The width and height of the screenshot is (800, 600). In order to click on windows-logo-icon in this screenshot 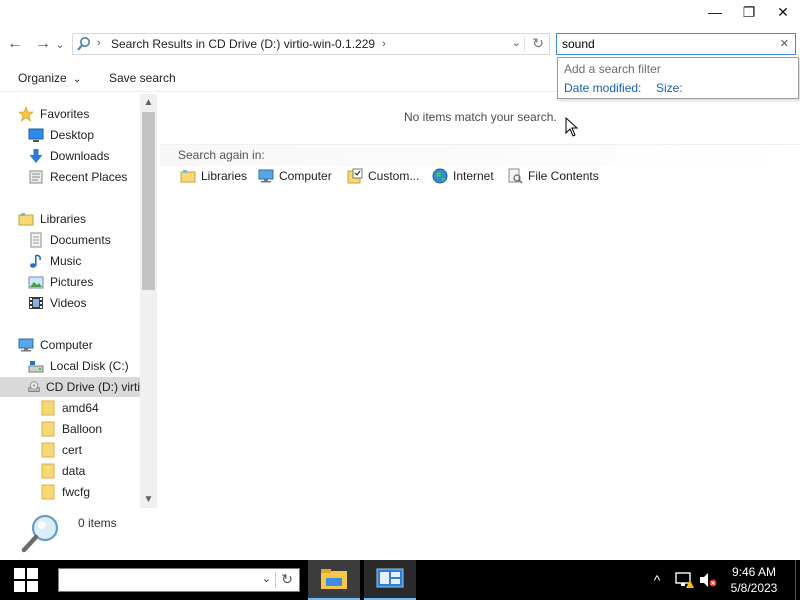, I will do `click(26, 580)`.